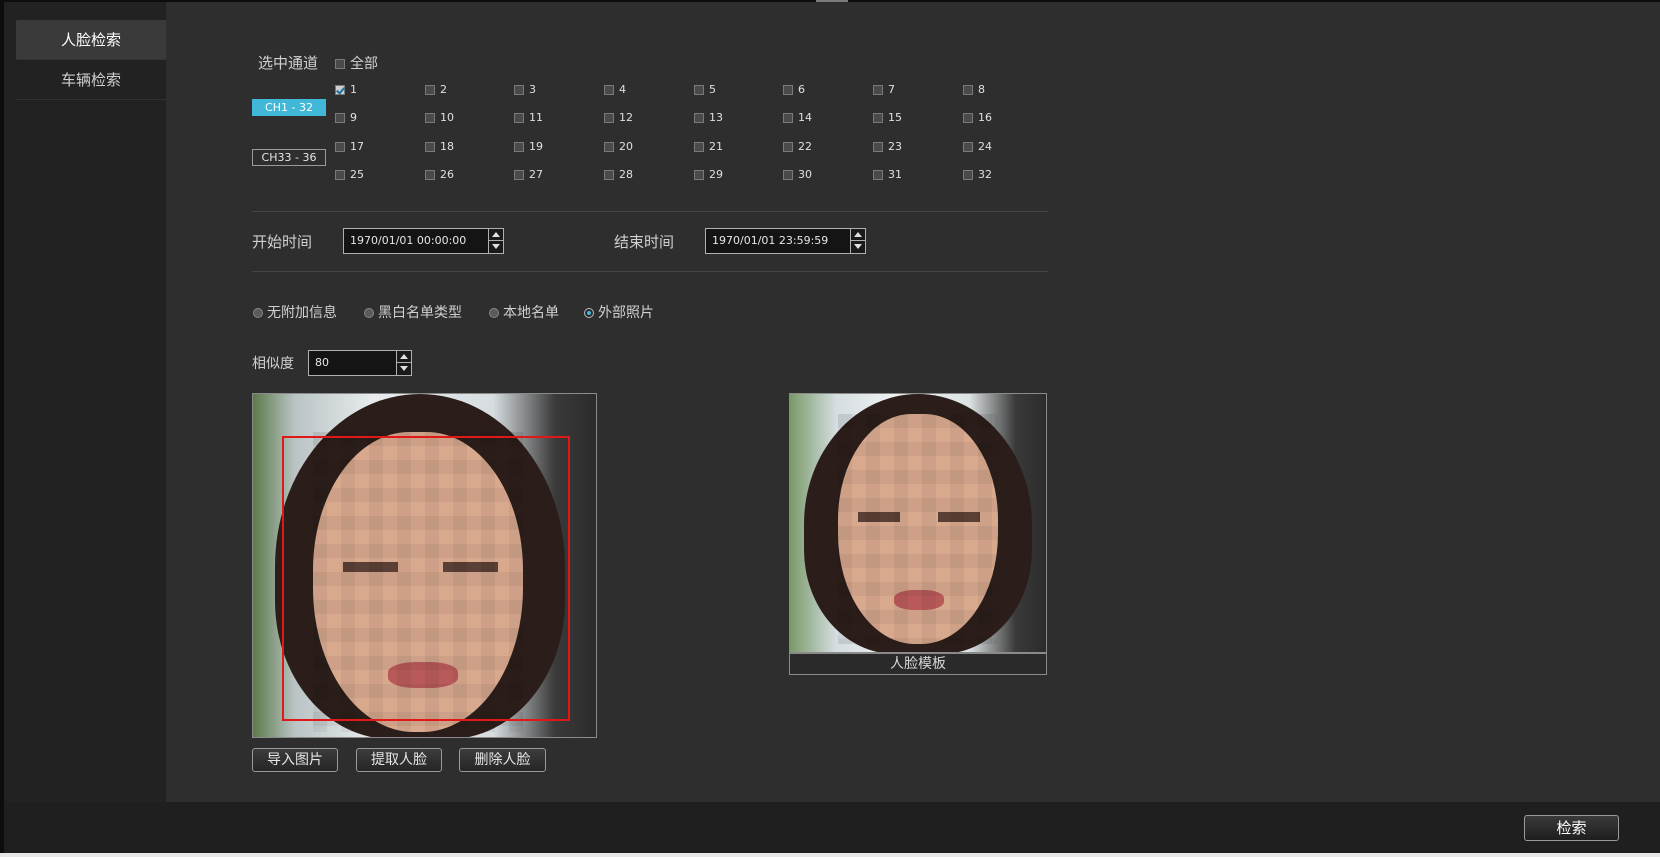 This screenshot has width=1660, height=857. Describe the element at coordinates (357, 174) in the screenshot. I see `channel-label: 25` at that location.